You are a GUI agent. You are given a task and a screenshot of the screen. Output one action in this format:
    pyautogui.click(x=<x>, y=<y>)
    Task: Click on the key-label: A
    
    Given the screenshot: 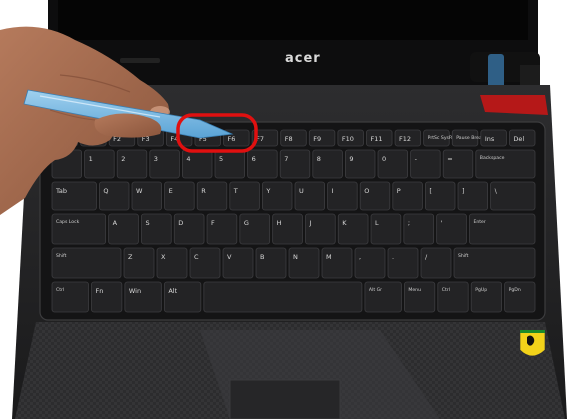 What is the action you would take?
    pyautogui.click(x=115, y=223)
    